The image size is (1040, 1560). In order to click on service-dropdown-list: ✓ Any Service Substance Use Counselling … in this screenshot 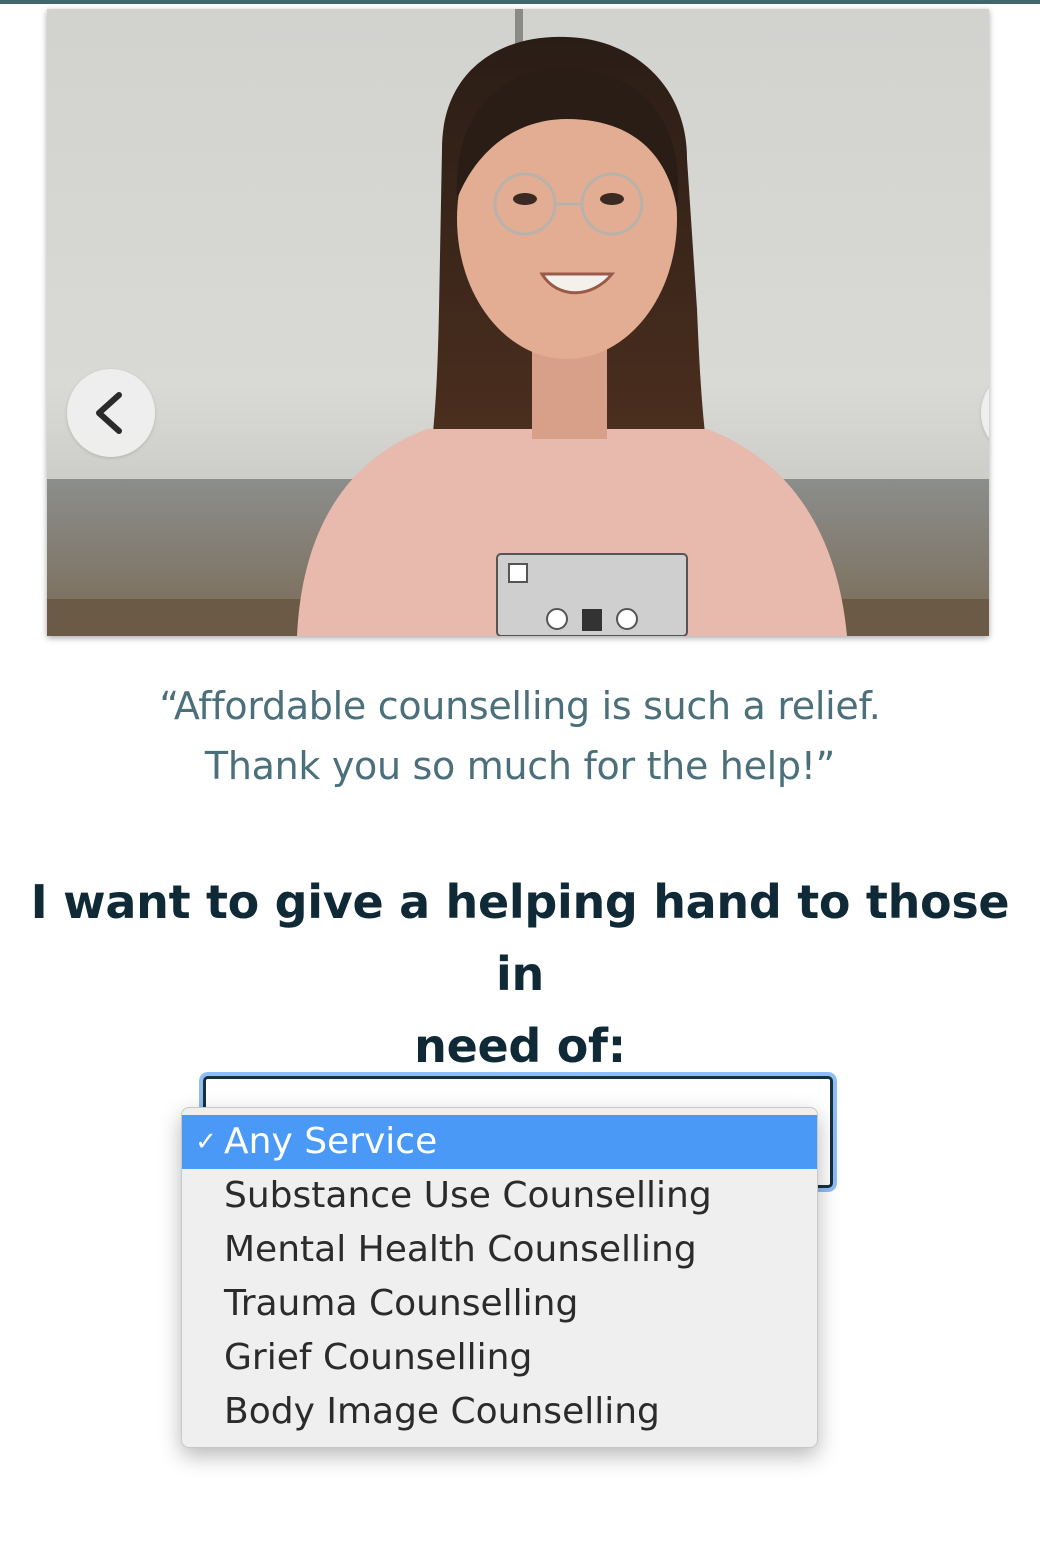, I will do `click(499, 1277)`.